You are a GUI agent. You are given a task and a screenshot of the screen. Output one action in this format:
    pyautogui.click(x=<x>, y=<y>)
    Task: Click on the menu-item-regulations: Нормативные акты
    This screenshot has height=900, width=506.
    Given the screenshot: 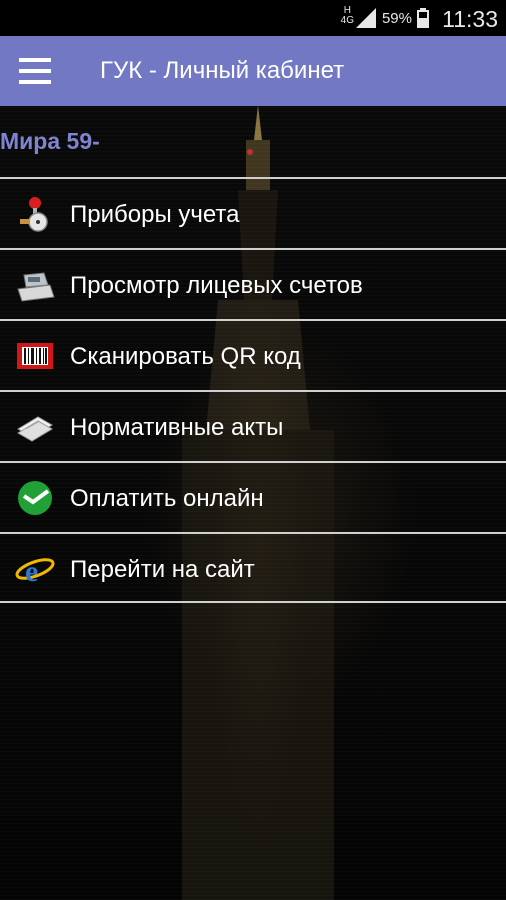 What is the action you would take?
    pyautogui.click(x=253, y=425)
    